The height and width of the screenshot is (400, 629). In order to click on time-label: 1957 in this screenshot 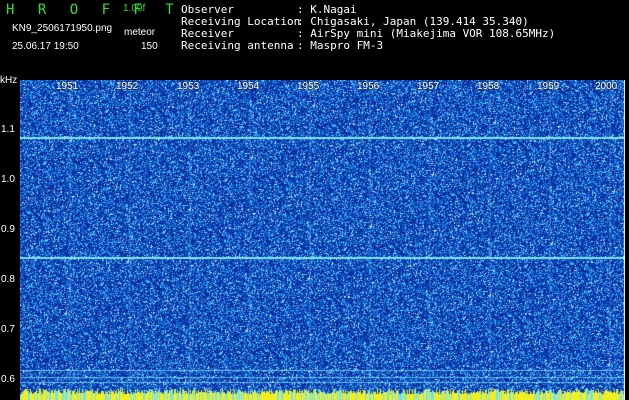, I will do `click(428, 86)`.